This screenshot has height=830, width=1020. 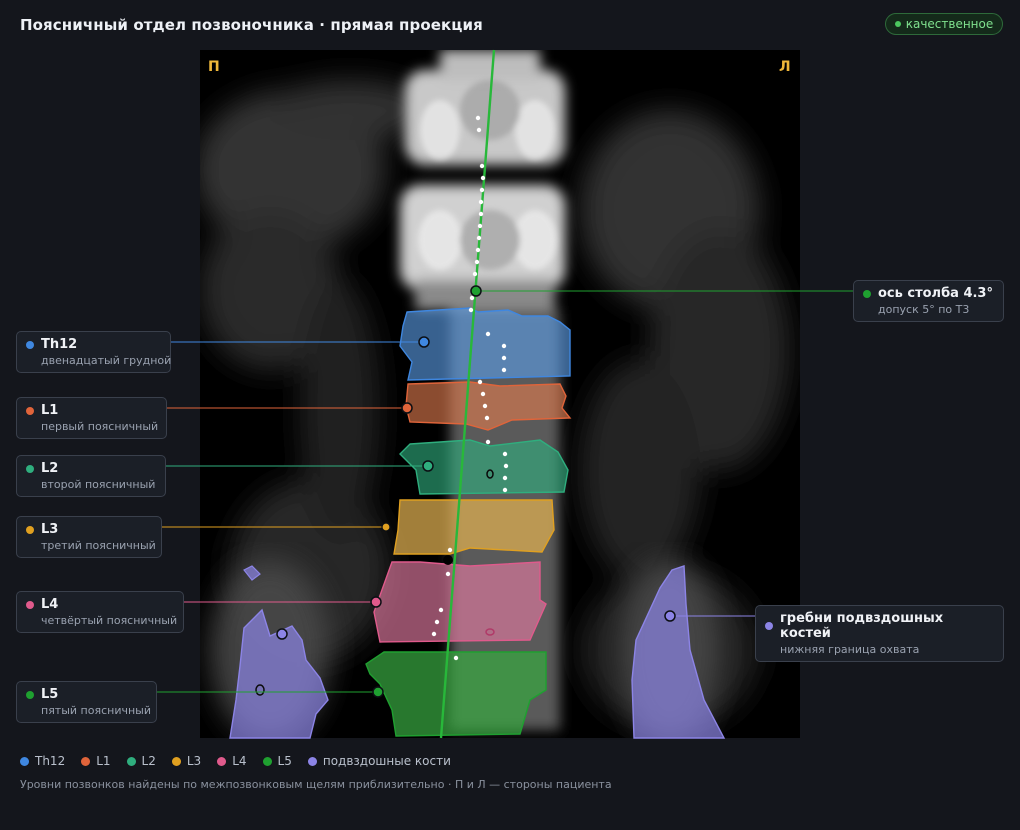 What do you see at coordinates (897, 24) in the screenshot?
I see `status-dot-icon` at bounding box center [897, 24].